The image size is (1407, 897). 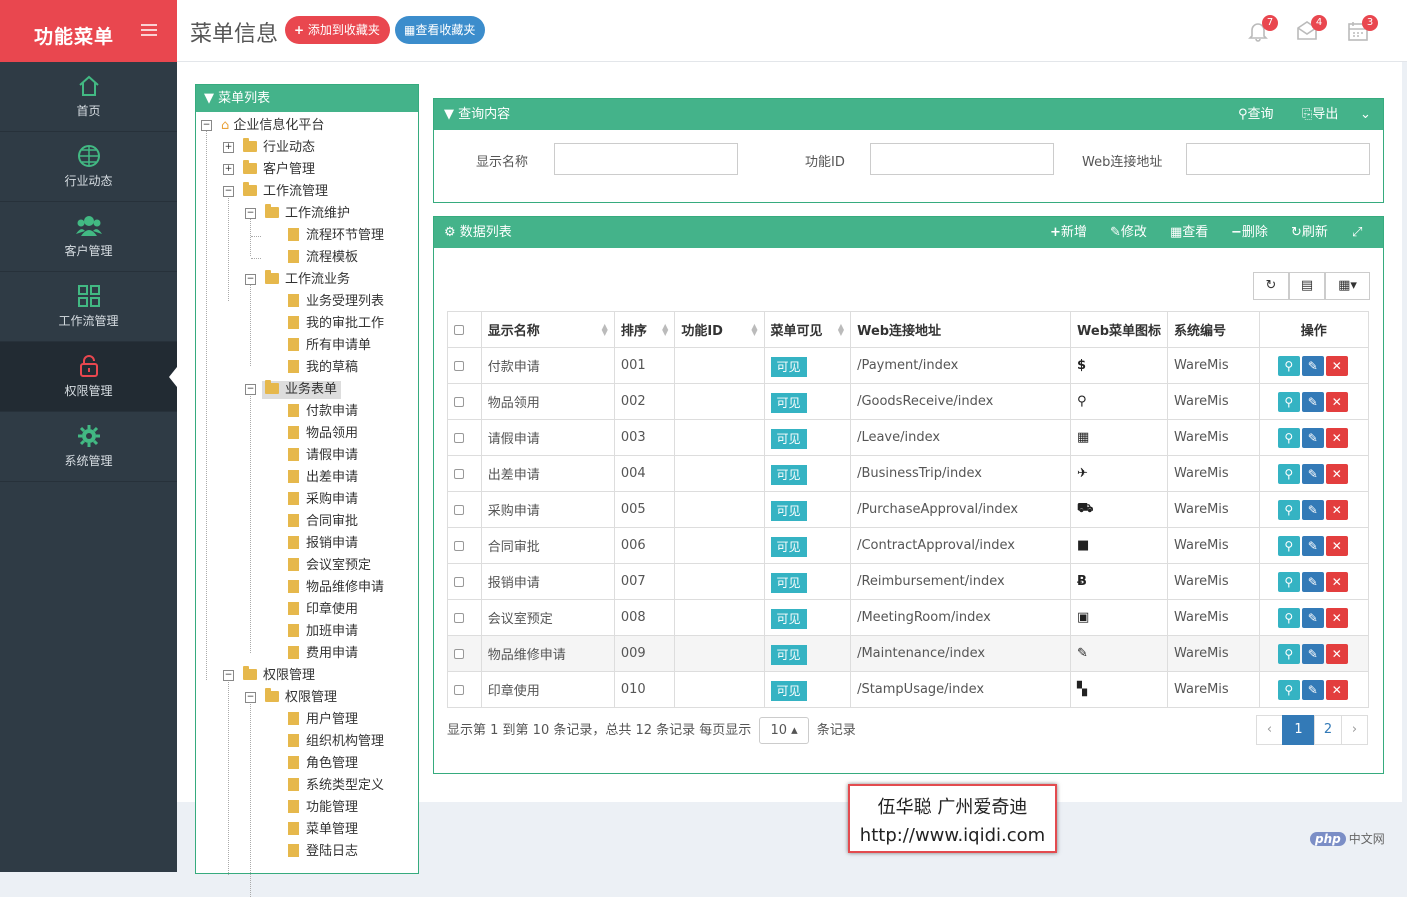 I want to click on tree-node: 采购申请, so click(x=323, y=500).